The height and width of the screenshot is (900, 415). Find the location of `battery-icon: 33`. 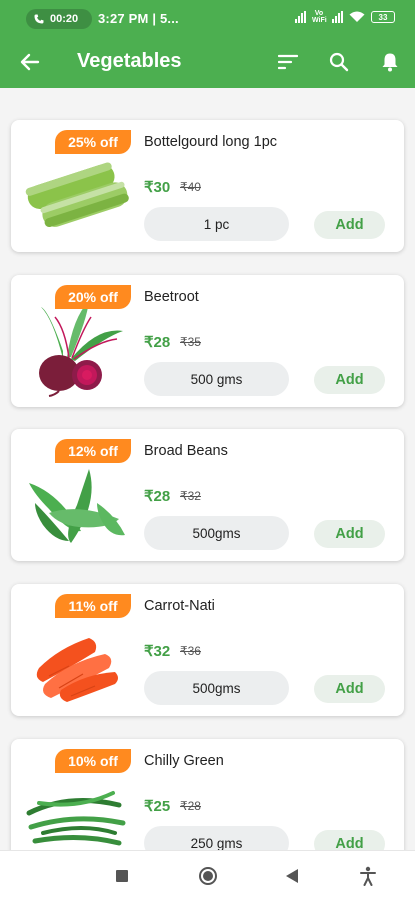

battery-icon: 33 is located at coordinates (383, 17).